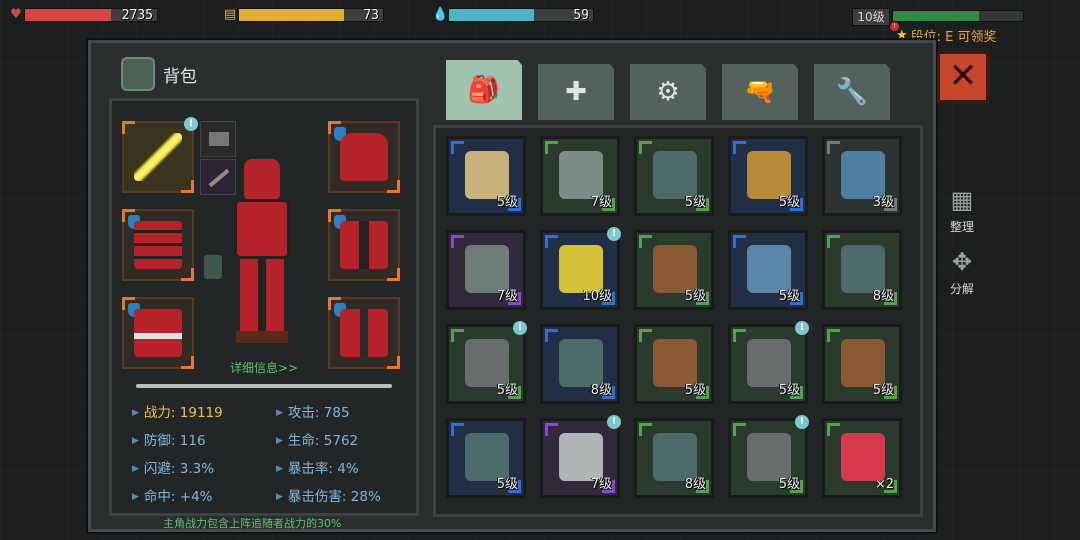  I want to click on hero-feet, so click(262, 337).